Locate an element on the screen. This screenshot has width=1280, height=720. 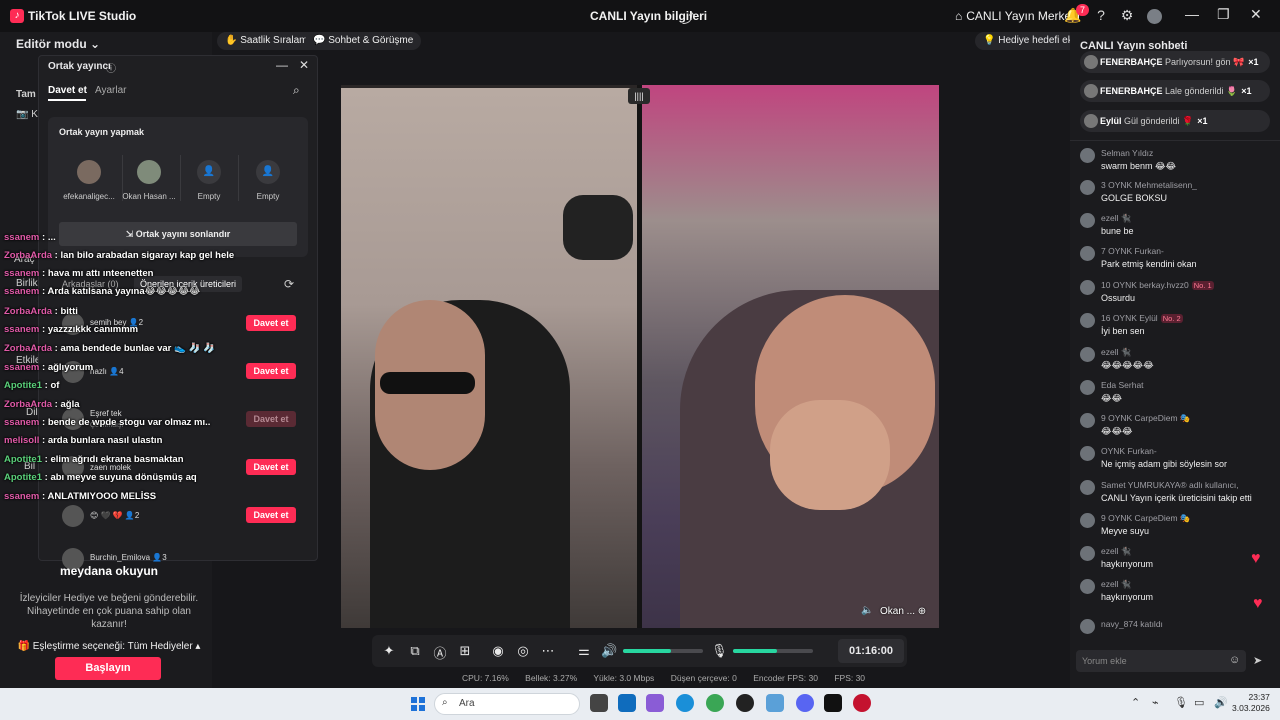
chat-text: haykırıyorum is located at coordinates (1127, 597).